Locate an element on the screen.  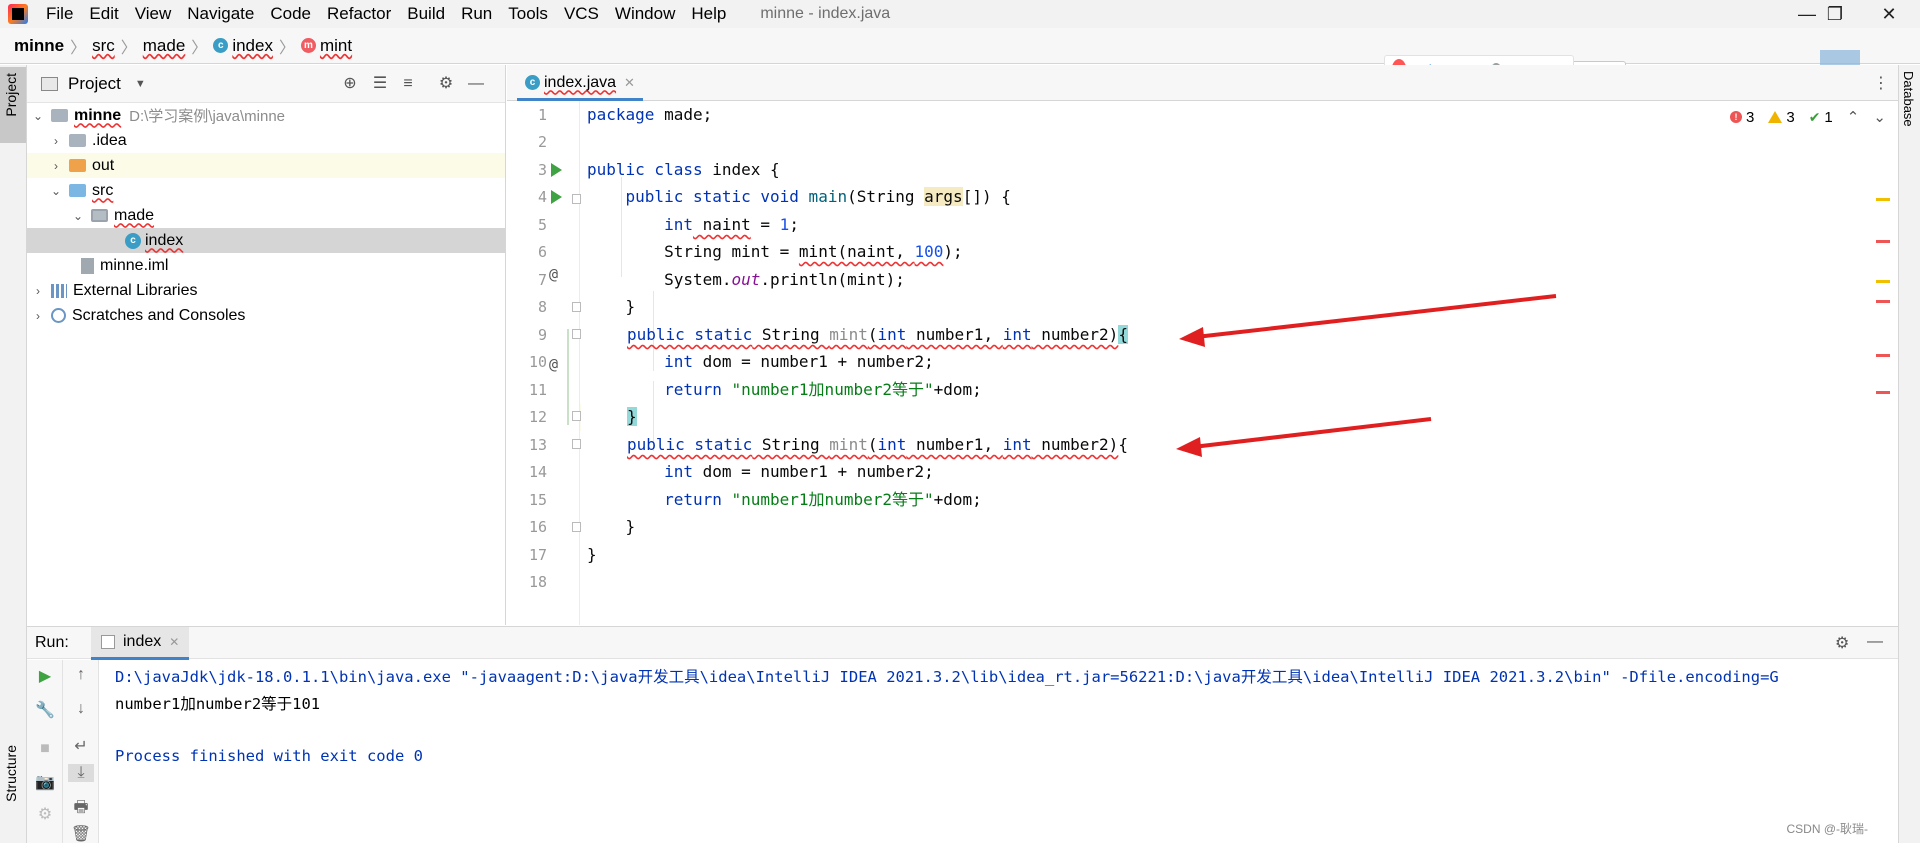
run-main-icon is located at coordinates (556, 197).